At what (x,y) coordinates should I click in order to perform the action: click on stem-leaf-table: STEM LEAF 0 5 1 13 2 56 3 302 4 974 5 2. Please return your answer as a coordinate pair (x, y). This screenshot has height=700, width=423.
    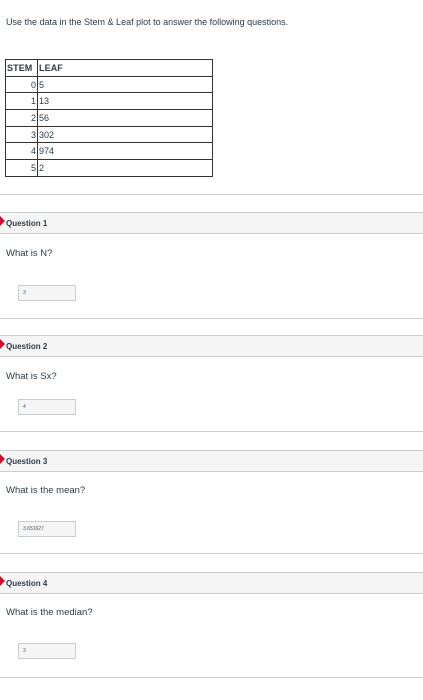
    Looking at the image, I should click on (109, 118).